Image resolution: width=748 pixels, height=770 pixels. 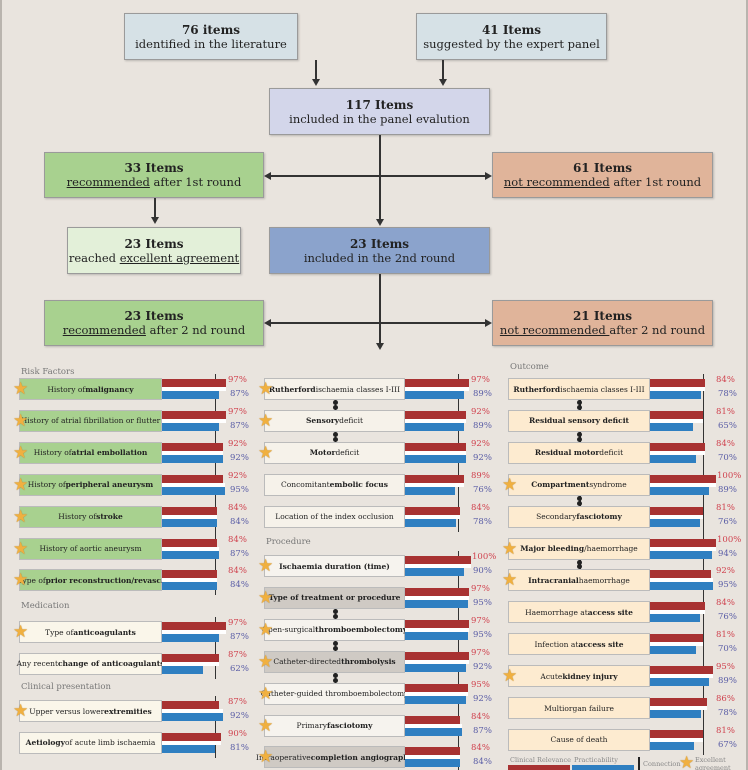 What do you see at coordinates (46, 485) in the screenshot?
I see `label-text: History of` at bounding box center [46, 485].